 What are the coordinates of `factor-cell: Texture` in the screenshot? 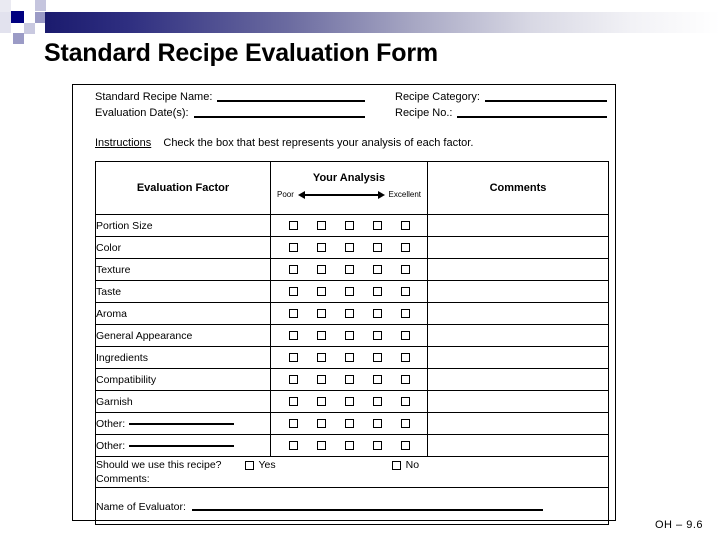 It's located at (183, 269).